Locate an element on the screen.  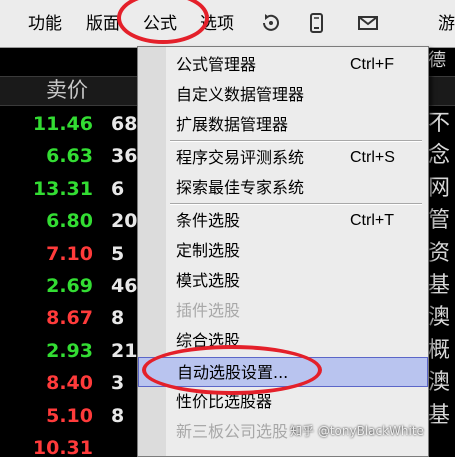
menu-function: 功能 is located at coordinates (45, 24).